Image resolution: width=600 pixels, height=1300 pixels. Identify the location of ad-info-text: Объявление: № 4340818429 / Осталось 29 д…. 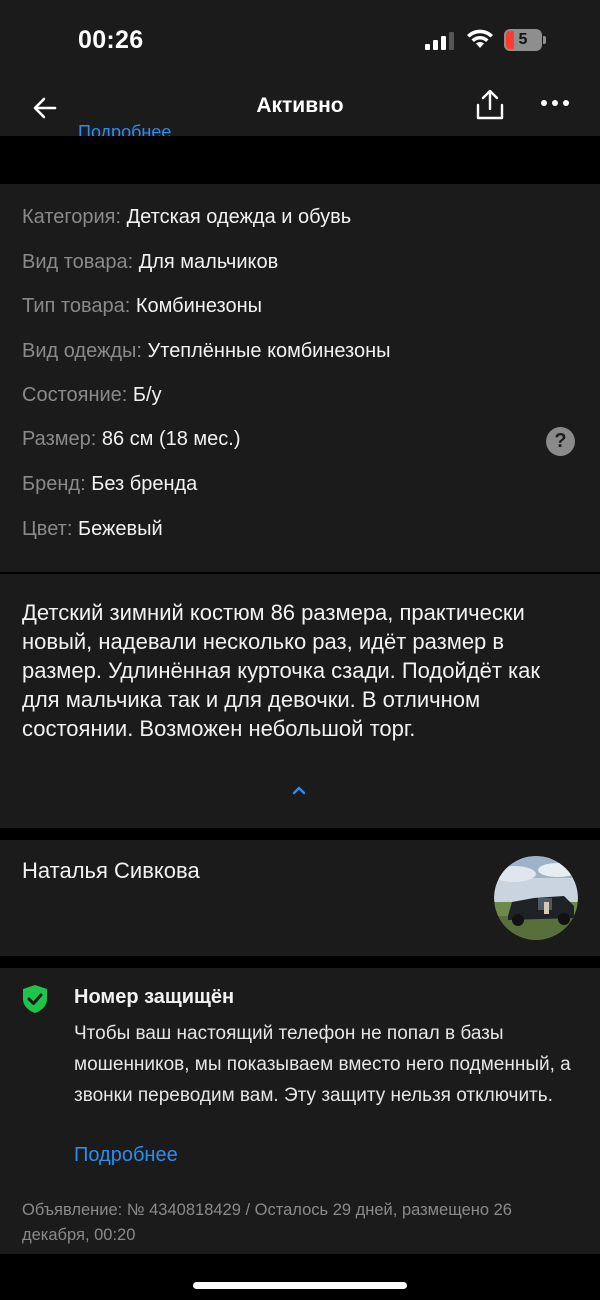
(267, 1222).